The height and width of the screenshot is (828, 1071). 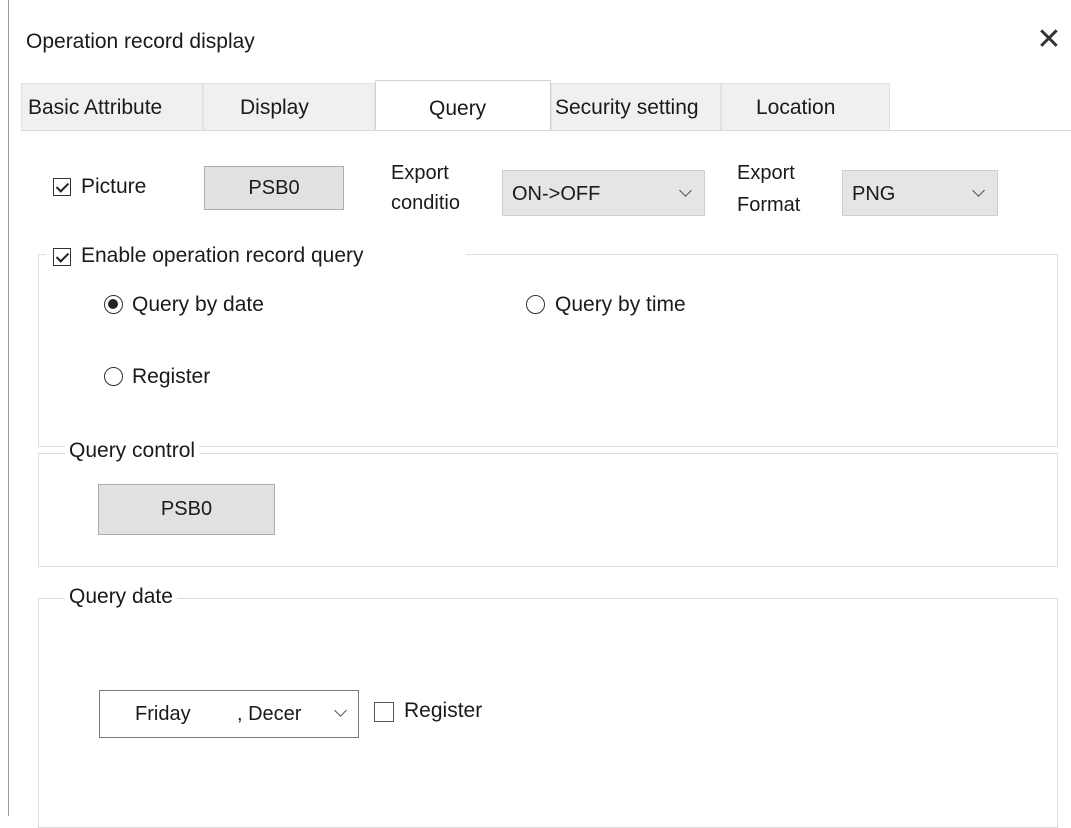 What do you see at coordinates (769, 205) in the screenshot?
I see `export-format-label-line2: Format` at bounding box center [769, 205].